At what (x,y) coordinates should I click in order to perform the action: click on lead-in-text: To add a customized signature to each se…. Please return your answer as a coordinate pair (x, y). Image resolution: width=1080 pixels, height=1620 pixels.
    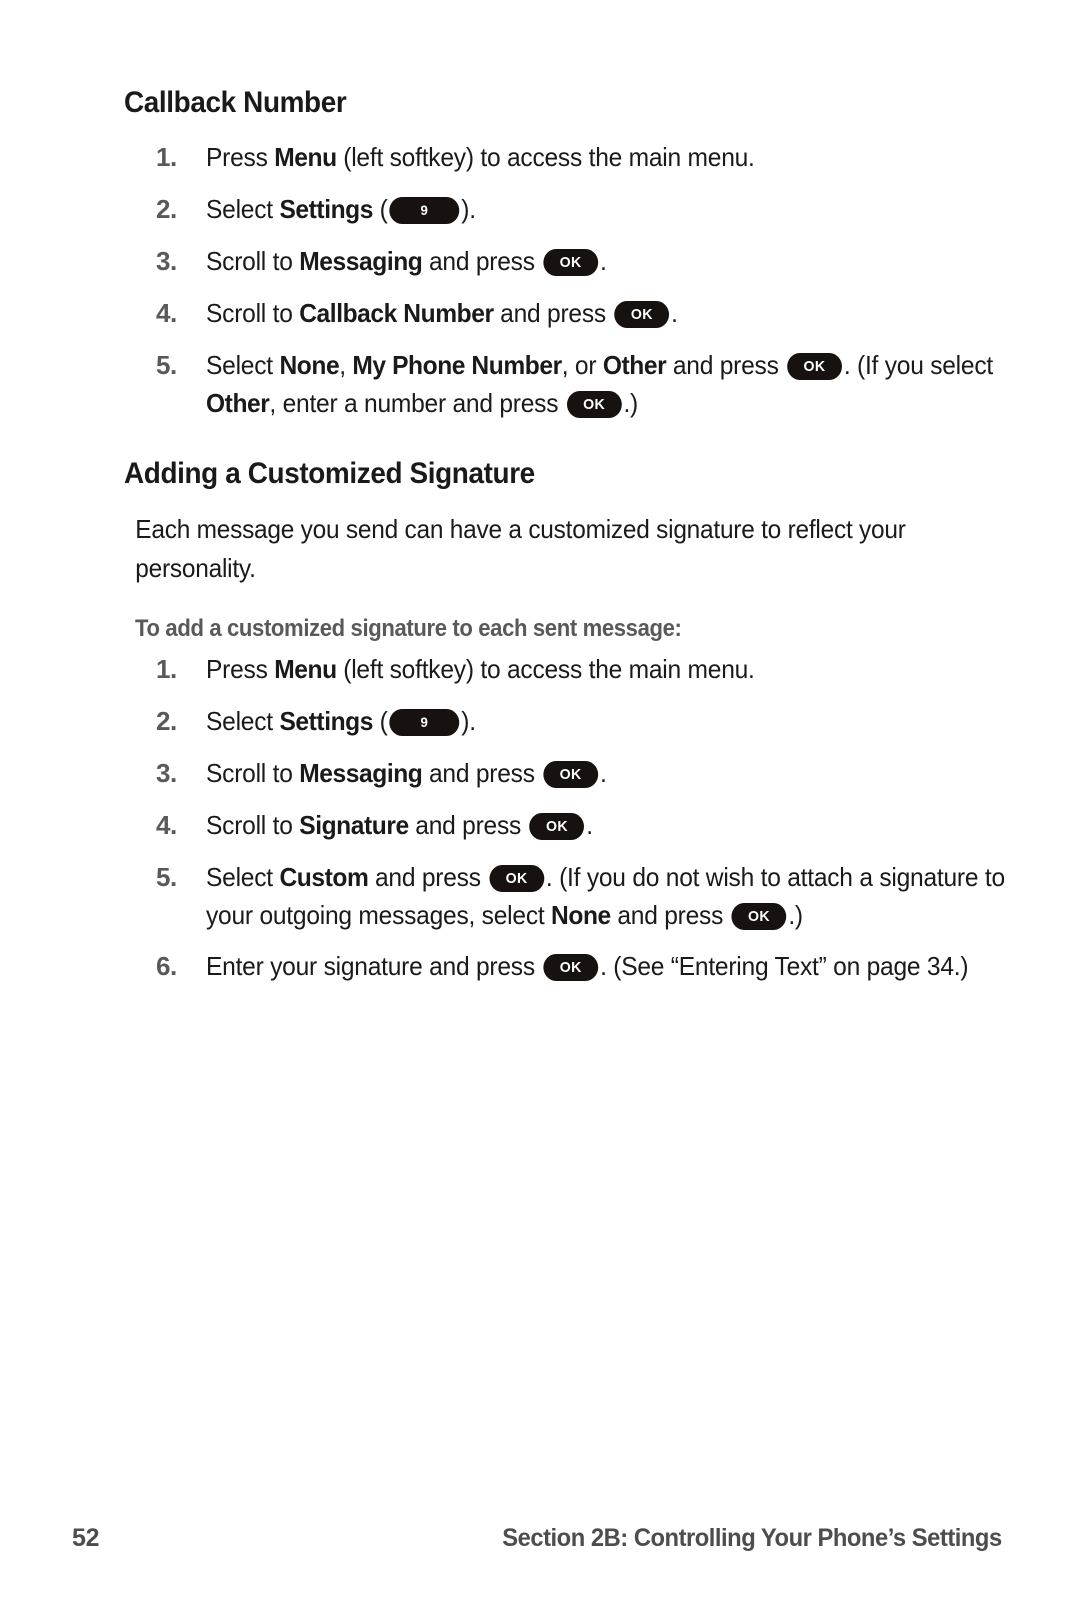
    Looking at the image, I should click on (408, 628).